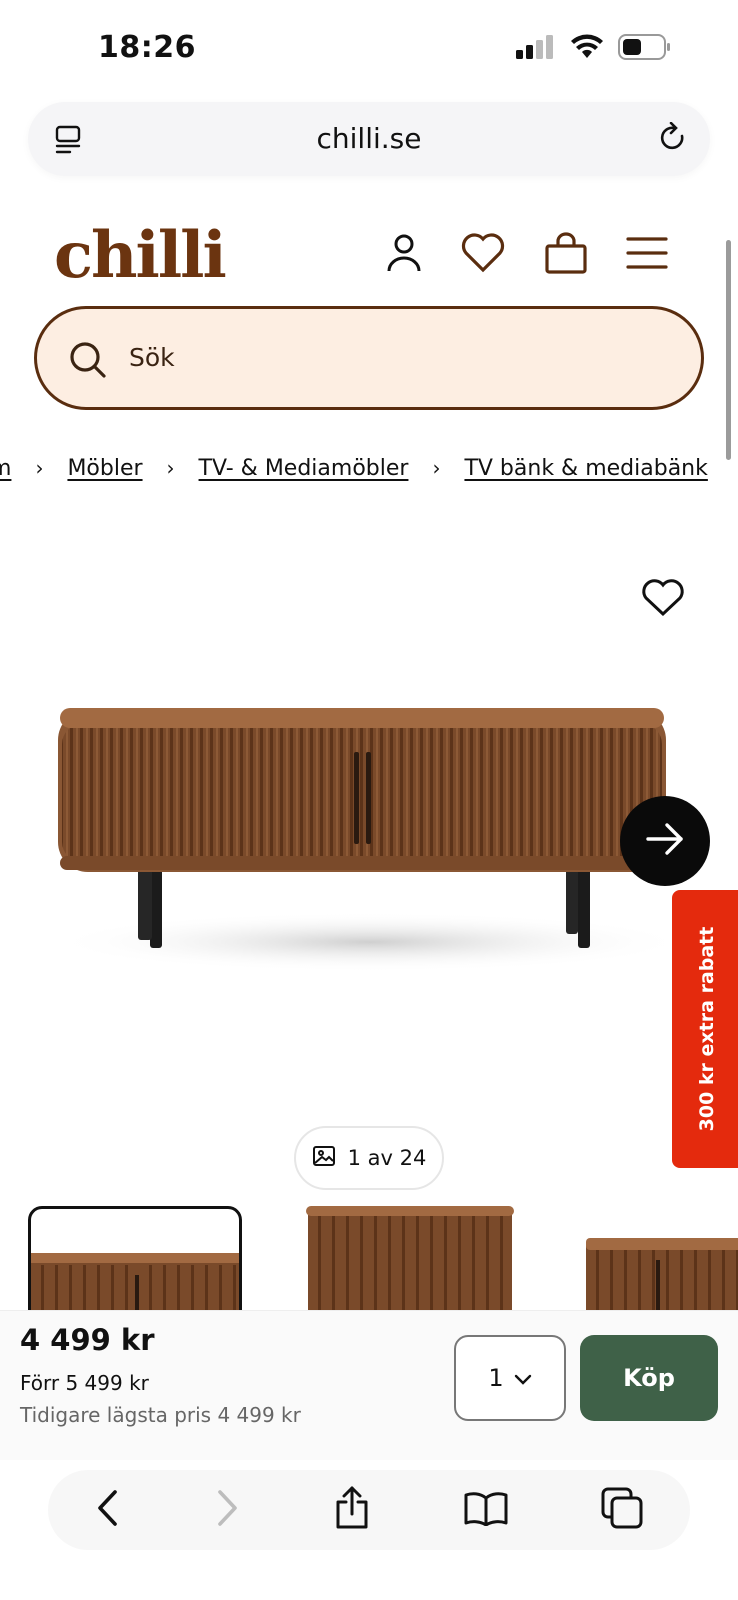 Image resolution: width=738 pixels, height=1600 pixels. I want to click on arrow-right-icon, so click(665, 841).